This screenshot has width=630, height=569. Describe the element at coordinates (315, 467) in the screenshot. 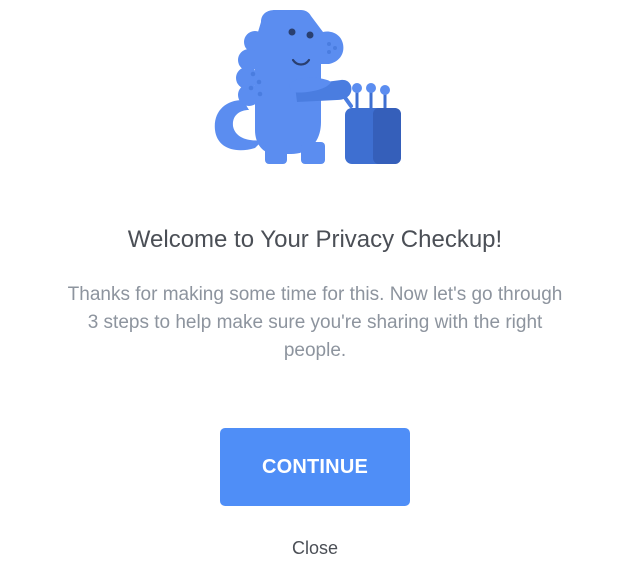

I see `continue-button: CONTINUE` at that location.